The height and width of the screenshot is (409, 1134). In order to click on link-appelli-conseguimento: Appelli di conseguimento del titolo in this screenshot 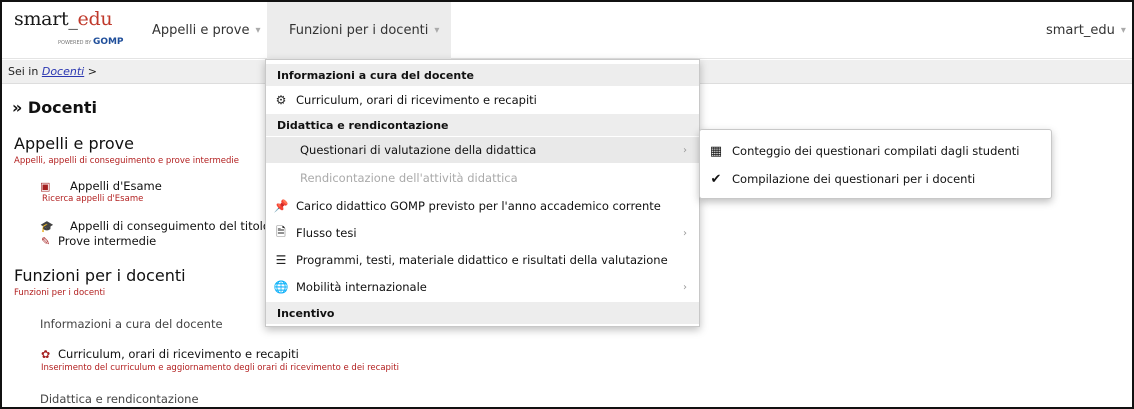, I will do `click(170, 226)`.